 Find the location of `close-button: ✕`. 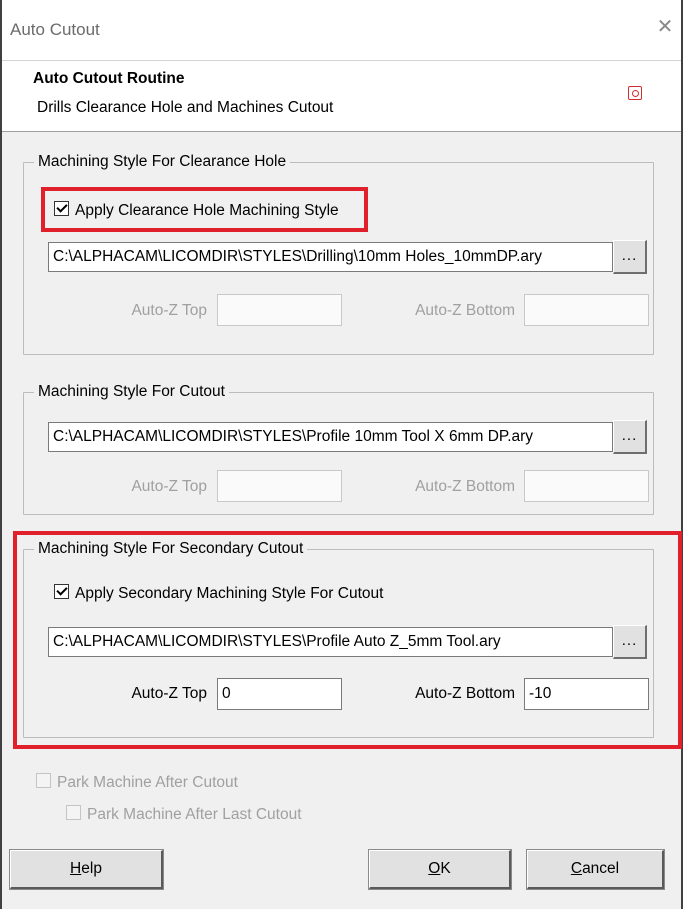

close-button: ✕ is located at coordinates (665, 27).